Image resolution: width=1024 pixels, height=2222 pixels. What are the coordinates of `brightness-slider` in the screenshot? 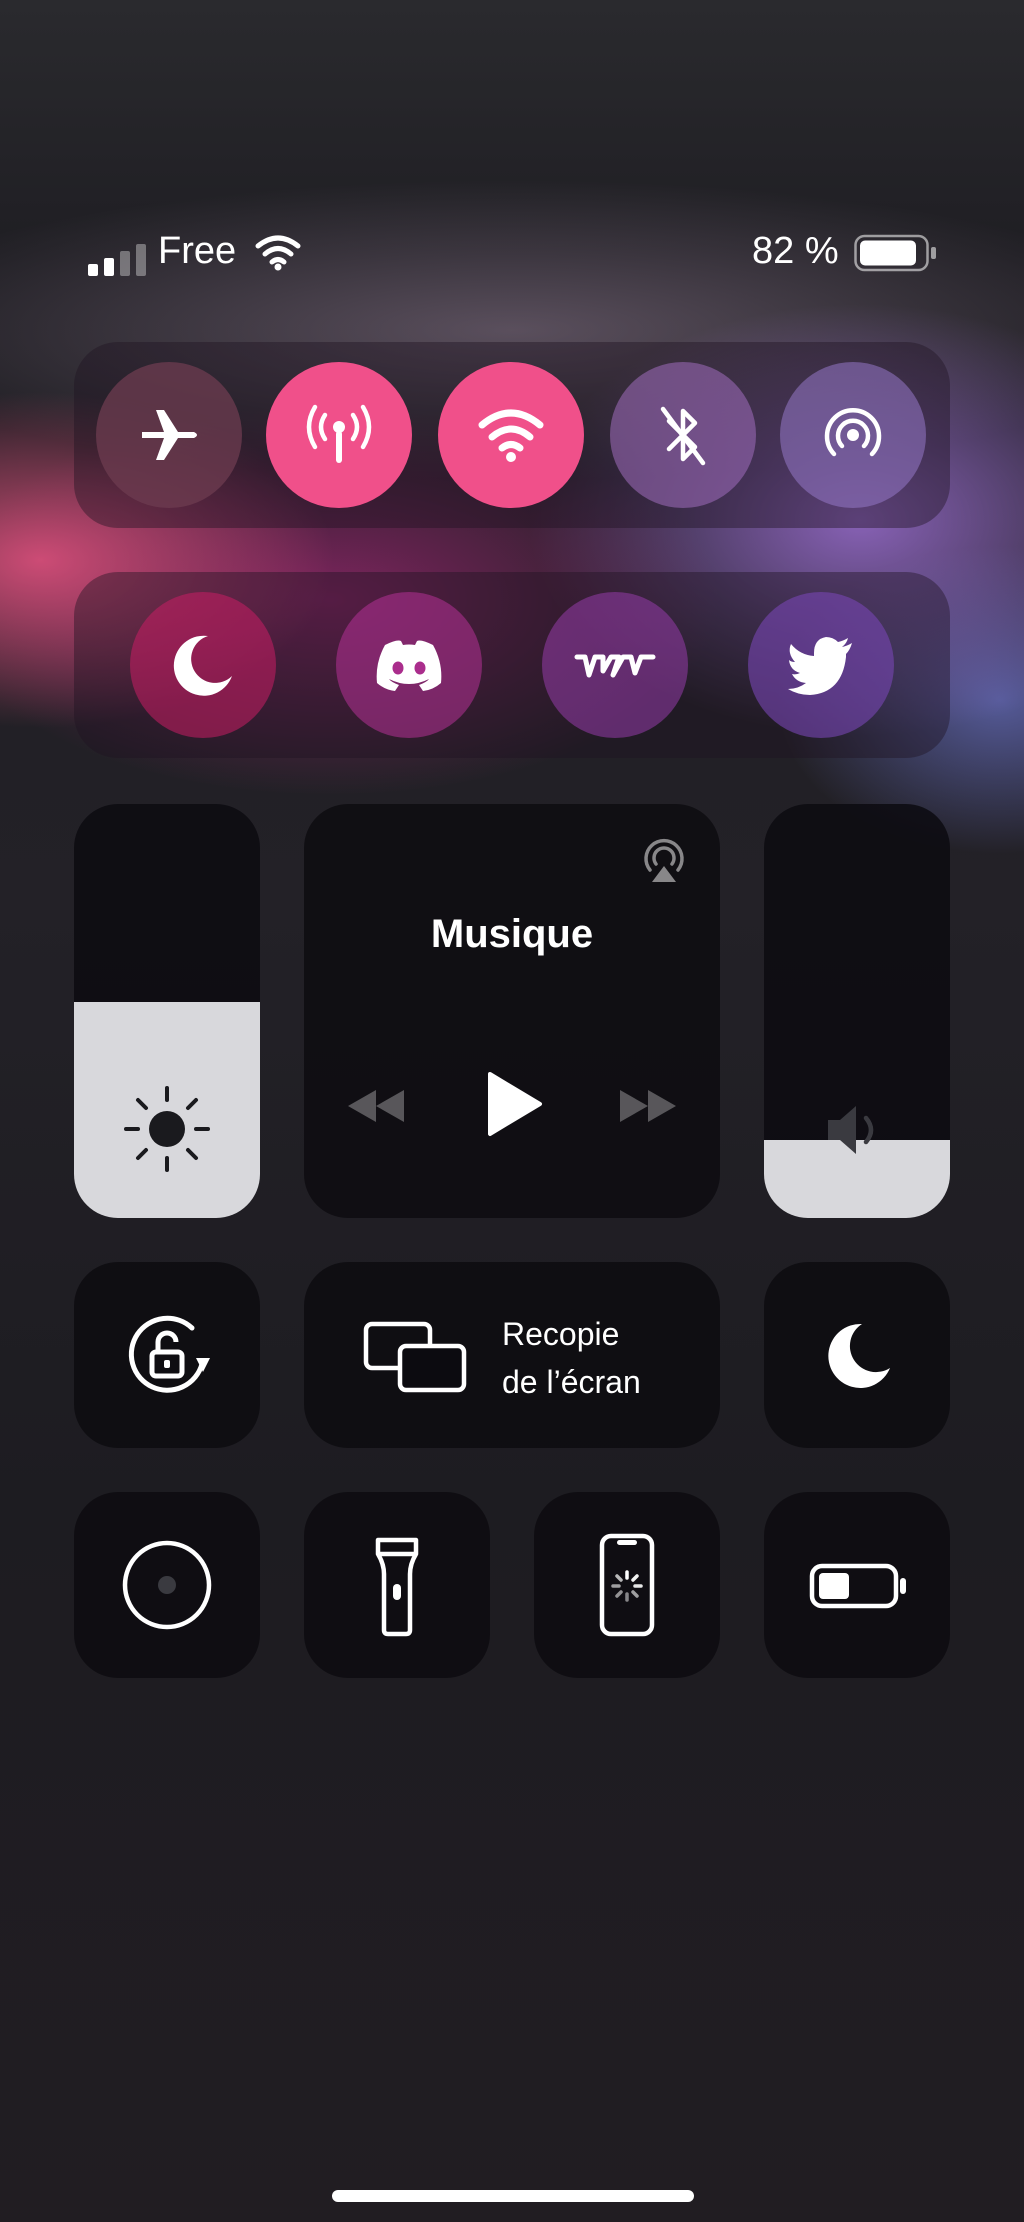 It's located at (167, 1011).